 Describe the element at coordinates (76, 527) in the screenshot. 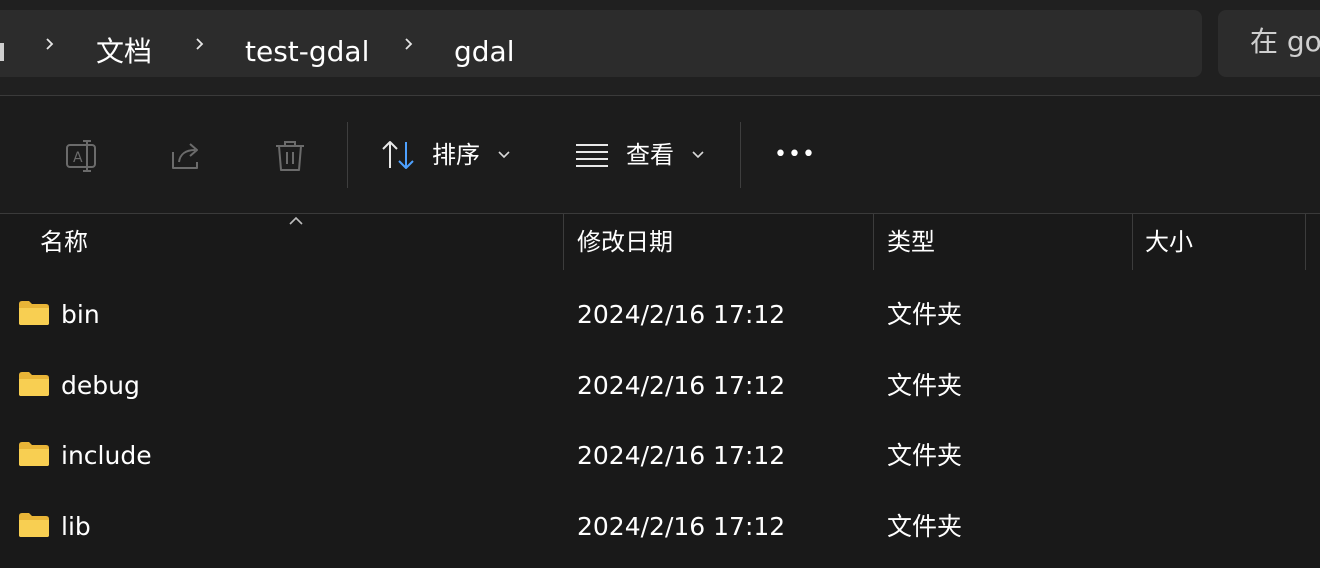

I see `file-name: lib` at that location.